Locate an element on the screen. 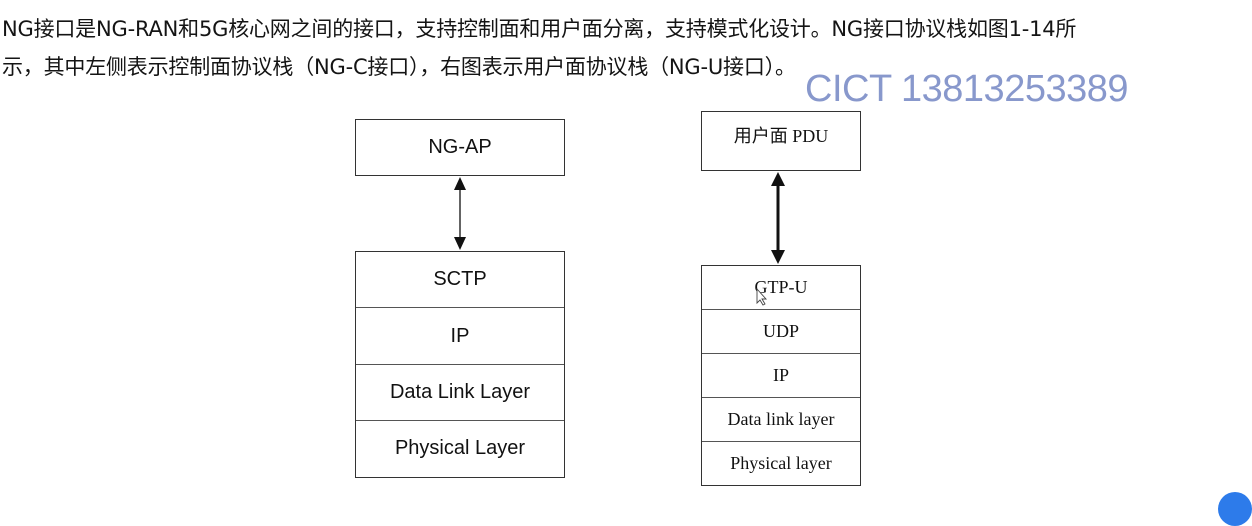 Image resolution: width=1252 pixels, height=526 pixels. user-plane-arrow is located at coordinates (778, 218).